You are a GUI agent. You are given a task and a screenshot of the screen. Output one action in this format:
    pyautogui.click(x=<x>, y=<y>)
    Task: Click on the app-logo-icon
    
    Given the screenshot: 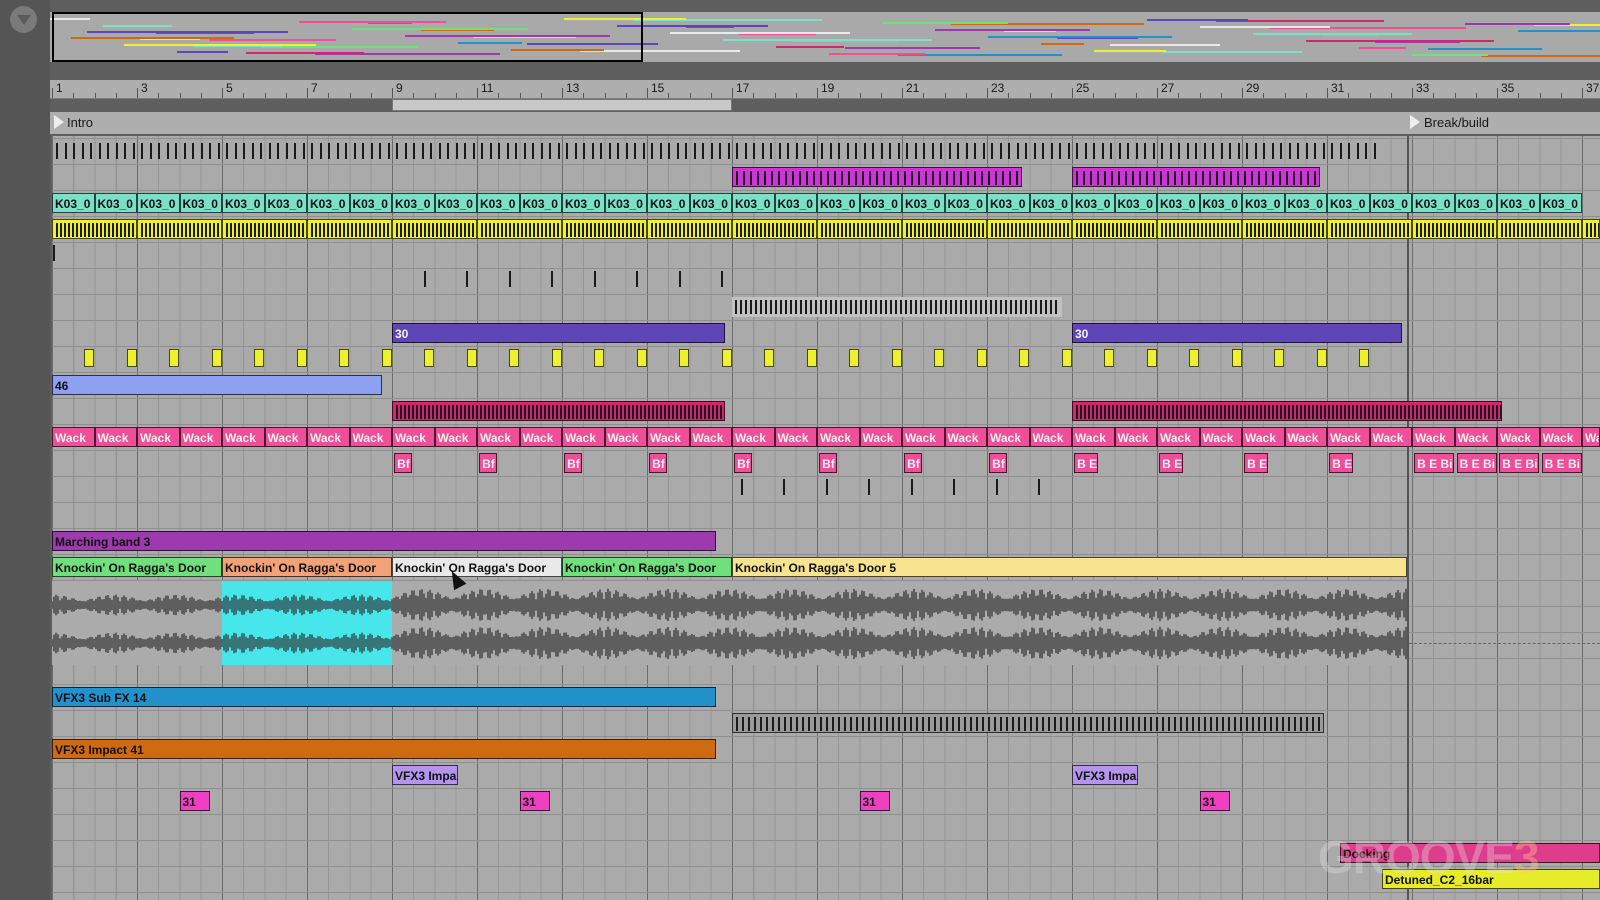 What is the action you would take?
    pyautogui.click(x=23, y=19)
    